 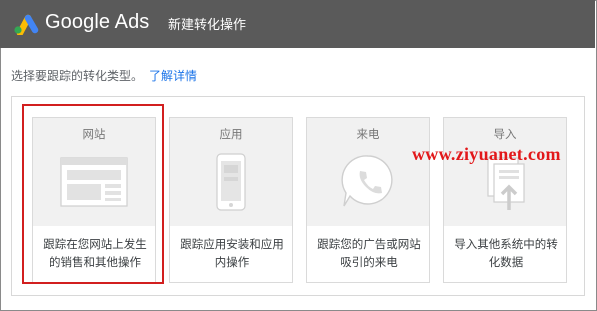 I want to click on intro-text: 选择要跟踪的转化类型。, so click(x=77, y=76).